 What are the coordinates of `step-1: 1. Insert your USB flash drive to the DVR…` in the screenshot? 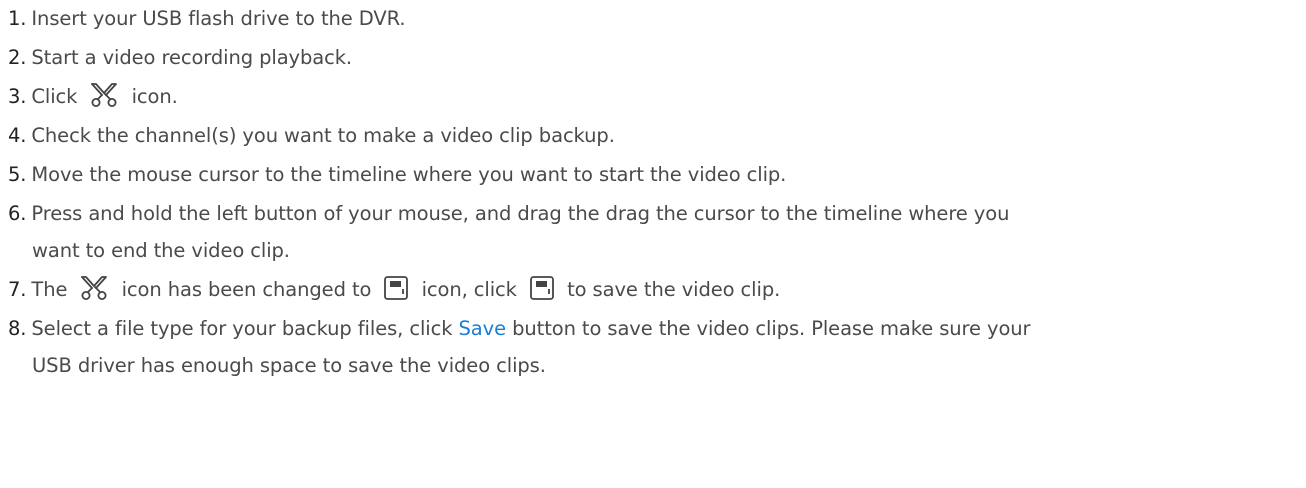 It's located at (654, 18).